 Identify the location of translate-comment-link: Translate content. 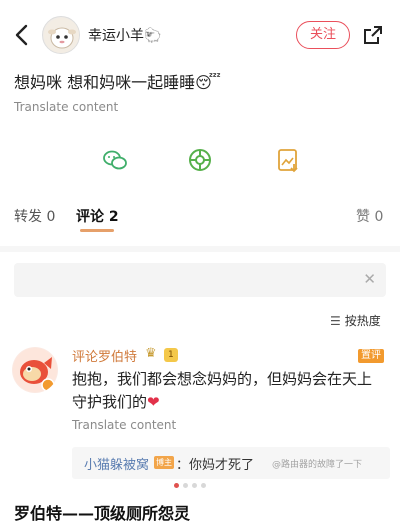
(124, 425).